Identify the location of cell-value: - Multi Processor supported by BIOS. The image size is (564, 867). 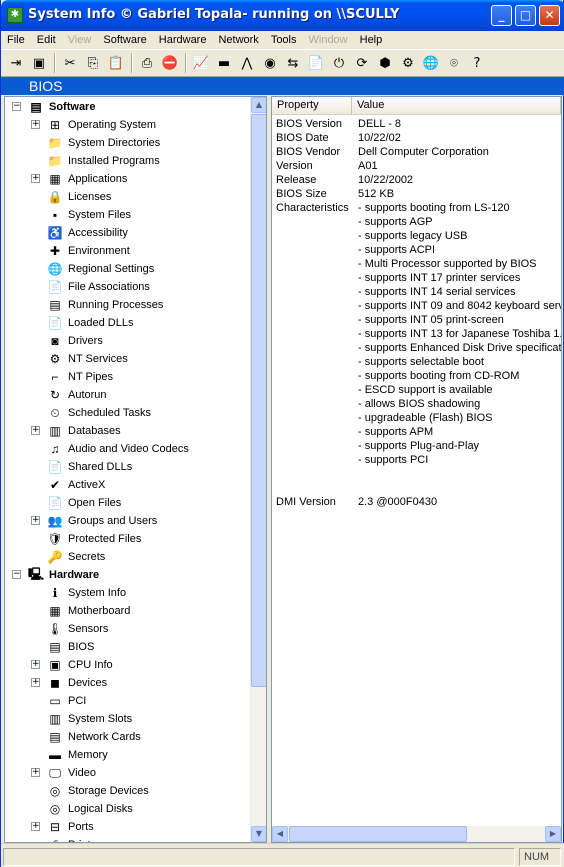
(447, 264).